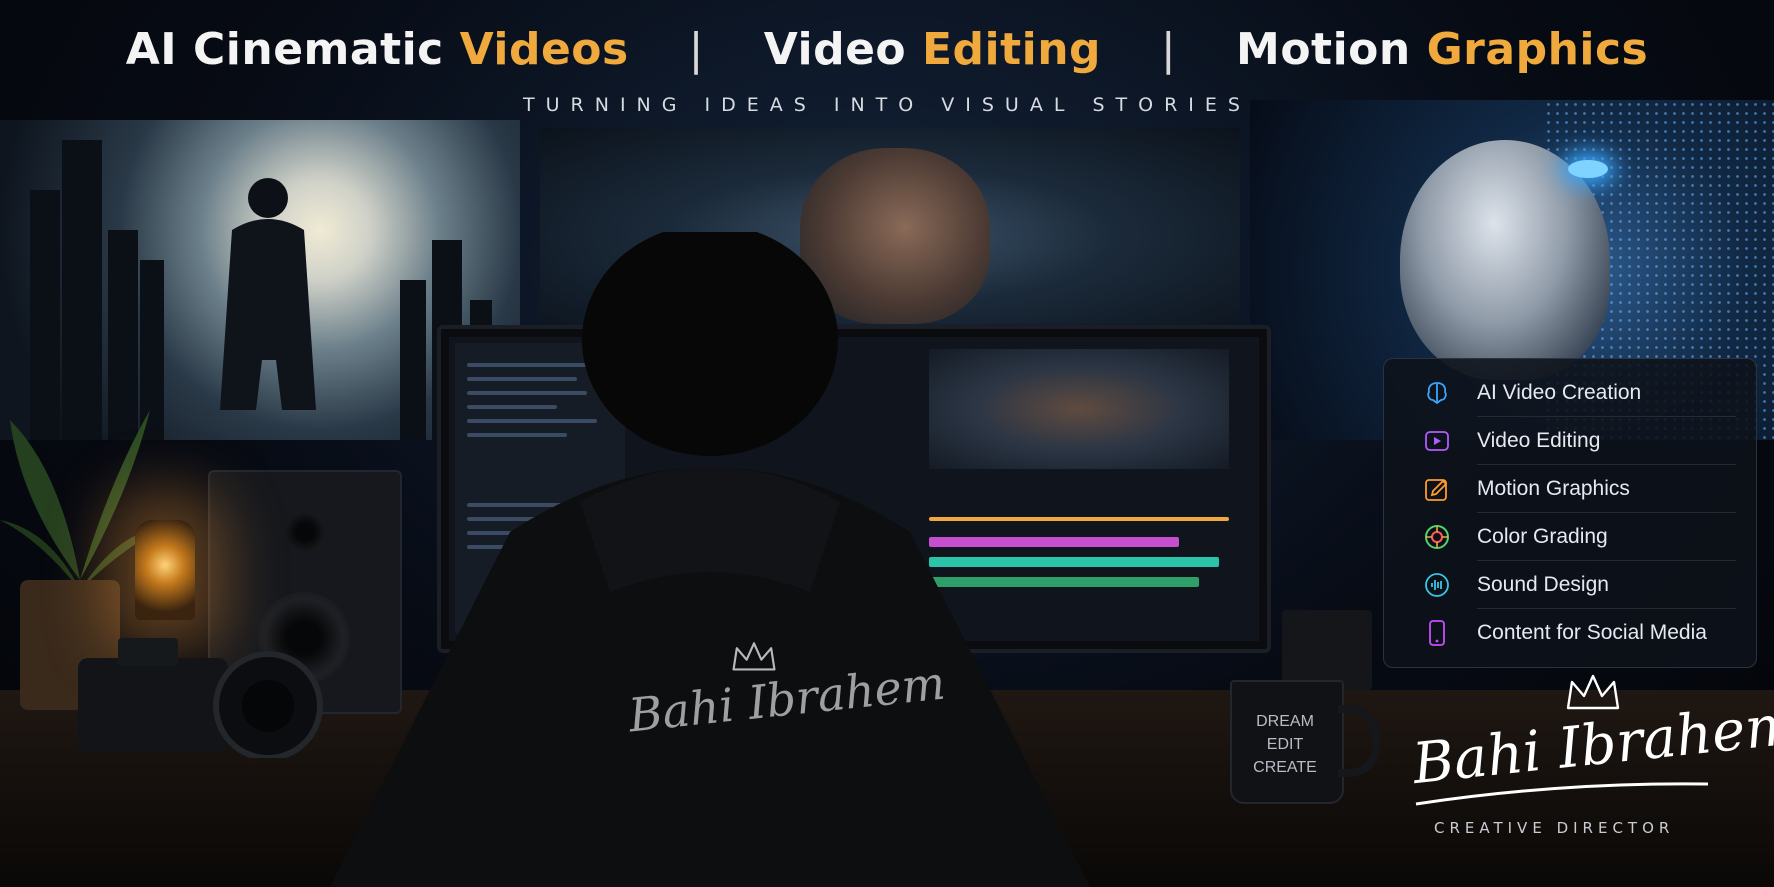 The height and width of the screenshot is (887, 1774). What do you see at coordinates (1539, 440) in the screenshot?
I see `service-label: Video Editing` at bounding box center [1539, 440].